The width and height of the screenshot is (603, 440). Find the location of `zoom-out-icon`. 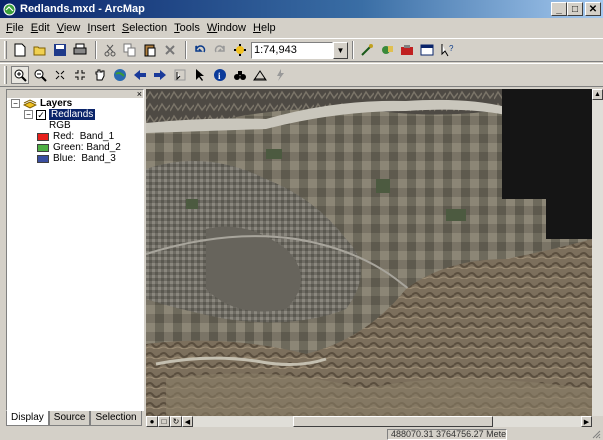

zoom-out-icon is located at coordinates (40, 75).